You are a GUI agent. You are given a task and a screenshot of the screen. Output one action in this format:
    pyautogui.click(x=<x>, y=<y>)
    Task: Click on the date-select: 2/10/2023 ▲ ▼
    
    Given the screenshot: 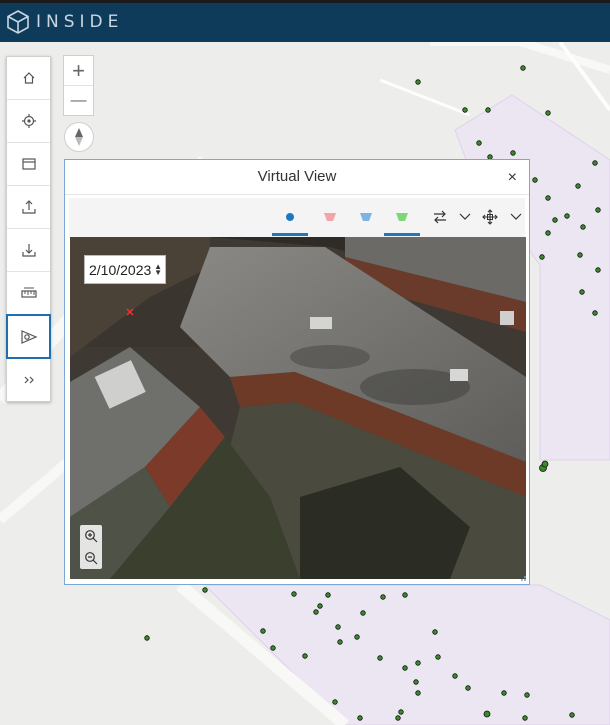 What is the action you would take?
    pyautogui.click(x=125, y=269)
    